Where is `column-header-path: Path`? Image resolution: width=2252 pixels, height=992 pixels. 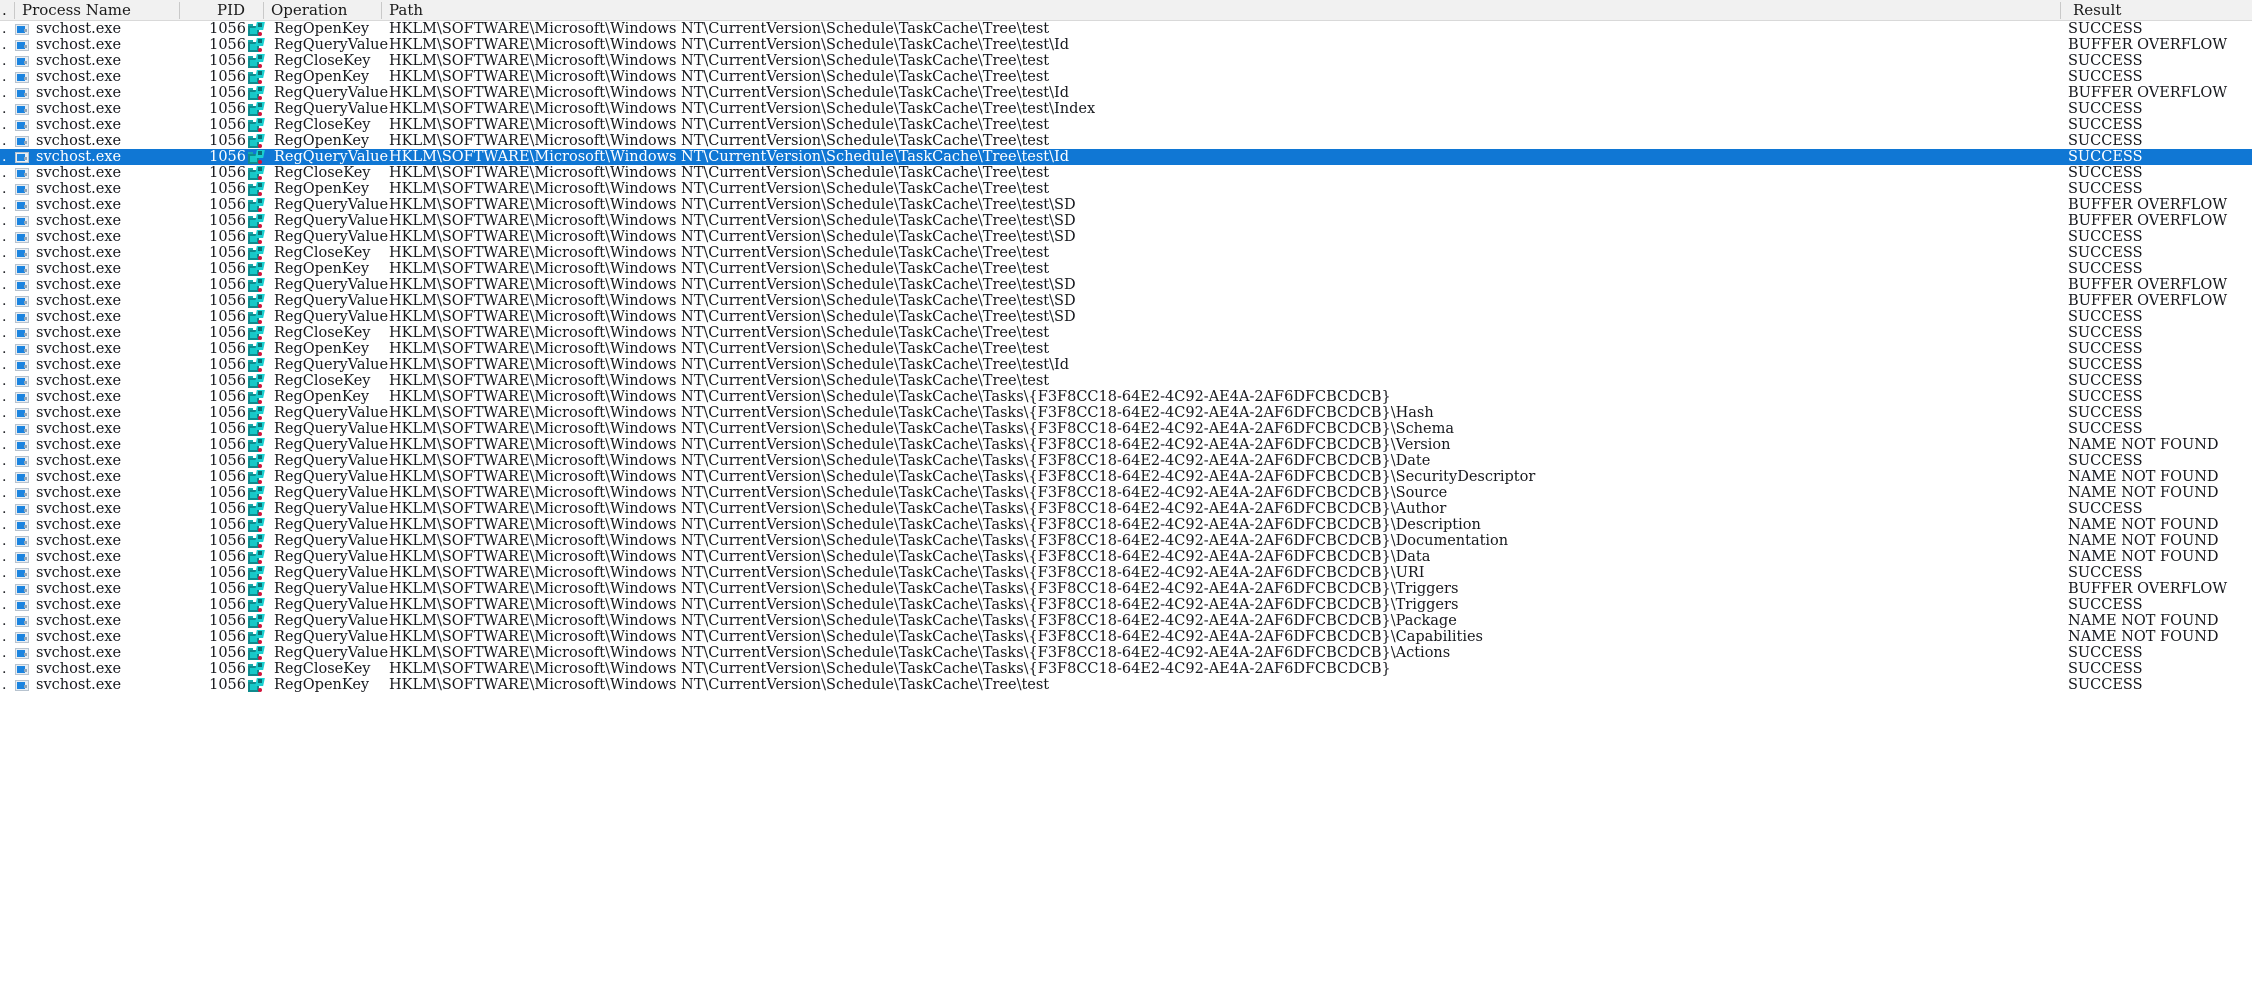
column-header-path: Path is located at coordinates (406, 10).